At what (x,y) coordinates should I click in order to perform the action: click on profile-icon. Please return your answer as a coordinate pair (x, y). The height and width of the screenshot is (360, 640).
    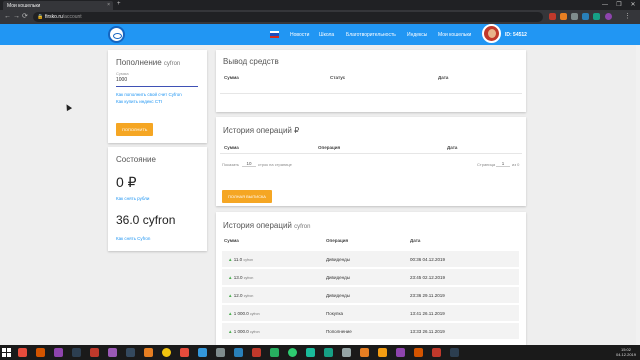
    Looking at the image, I should click on (608, 16).